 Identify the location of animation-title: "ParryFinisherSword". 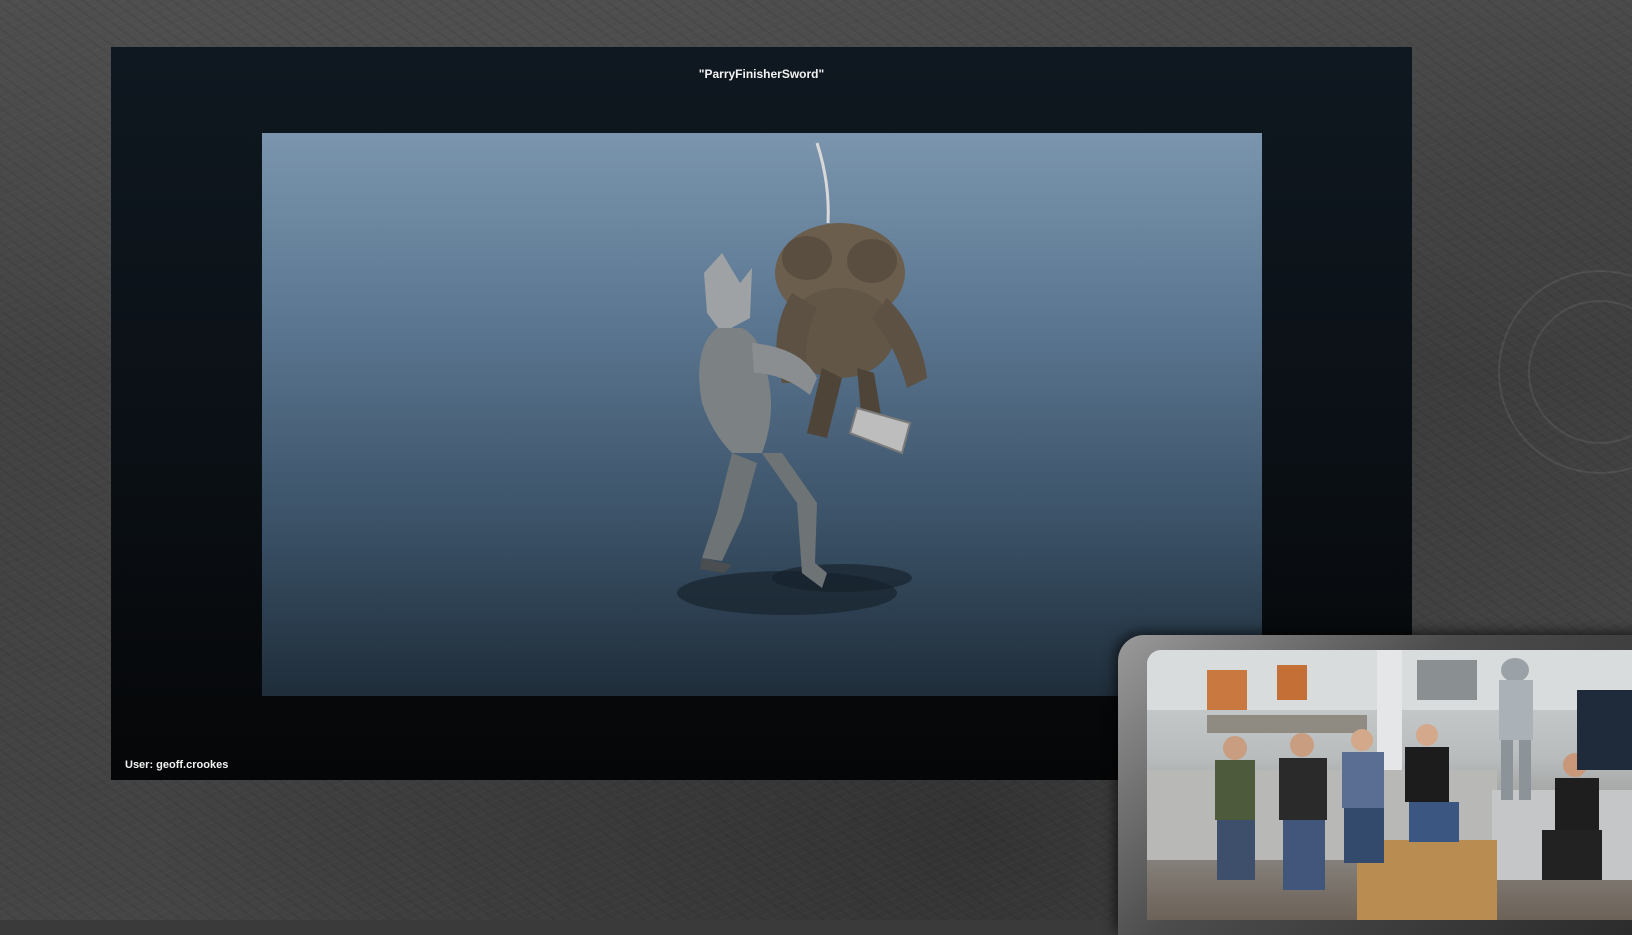
(761, 74).